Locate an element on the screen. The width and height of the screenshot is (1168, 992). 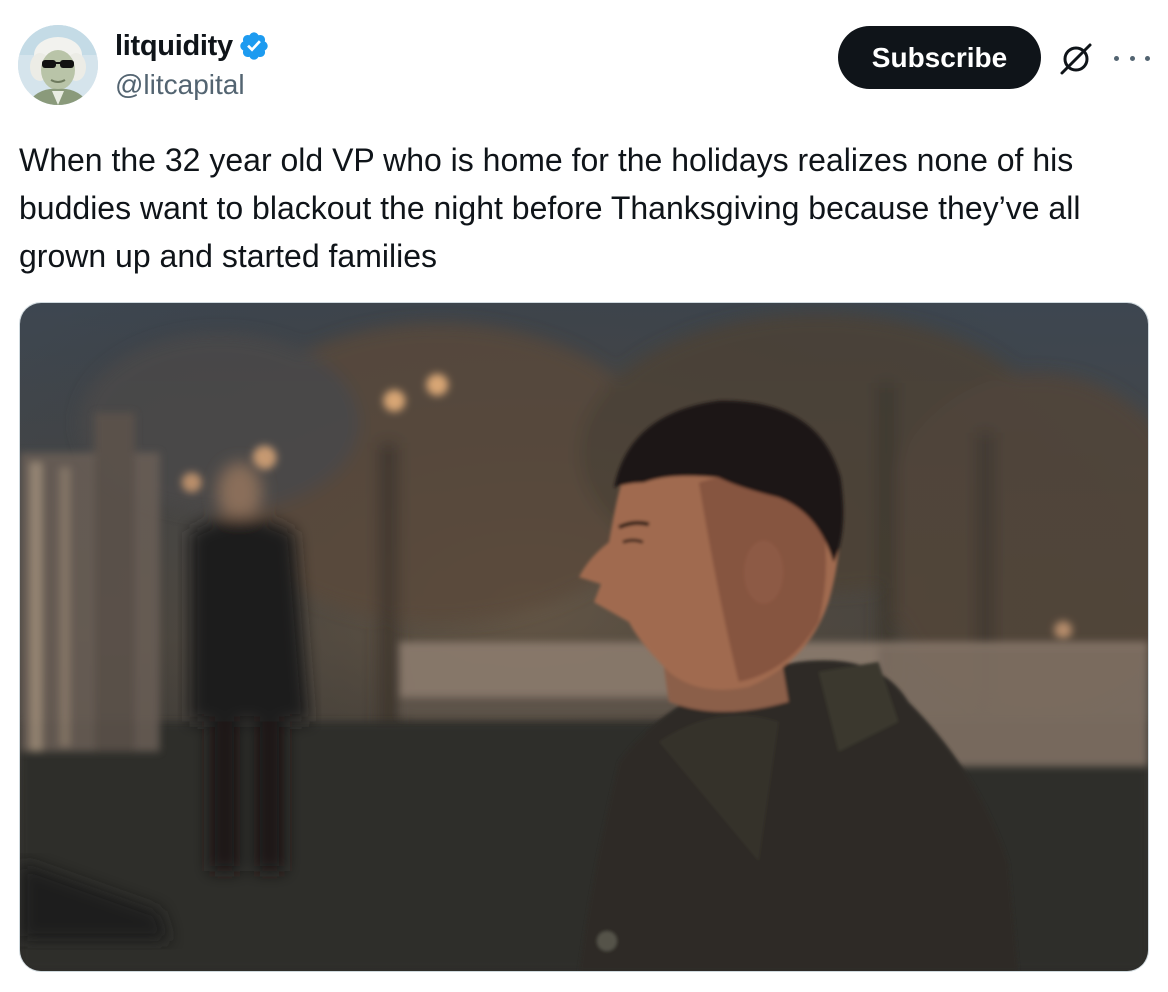
more-horizontal-icon is located at coordinates (1132, 58).